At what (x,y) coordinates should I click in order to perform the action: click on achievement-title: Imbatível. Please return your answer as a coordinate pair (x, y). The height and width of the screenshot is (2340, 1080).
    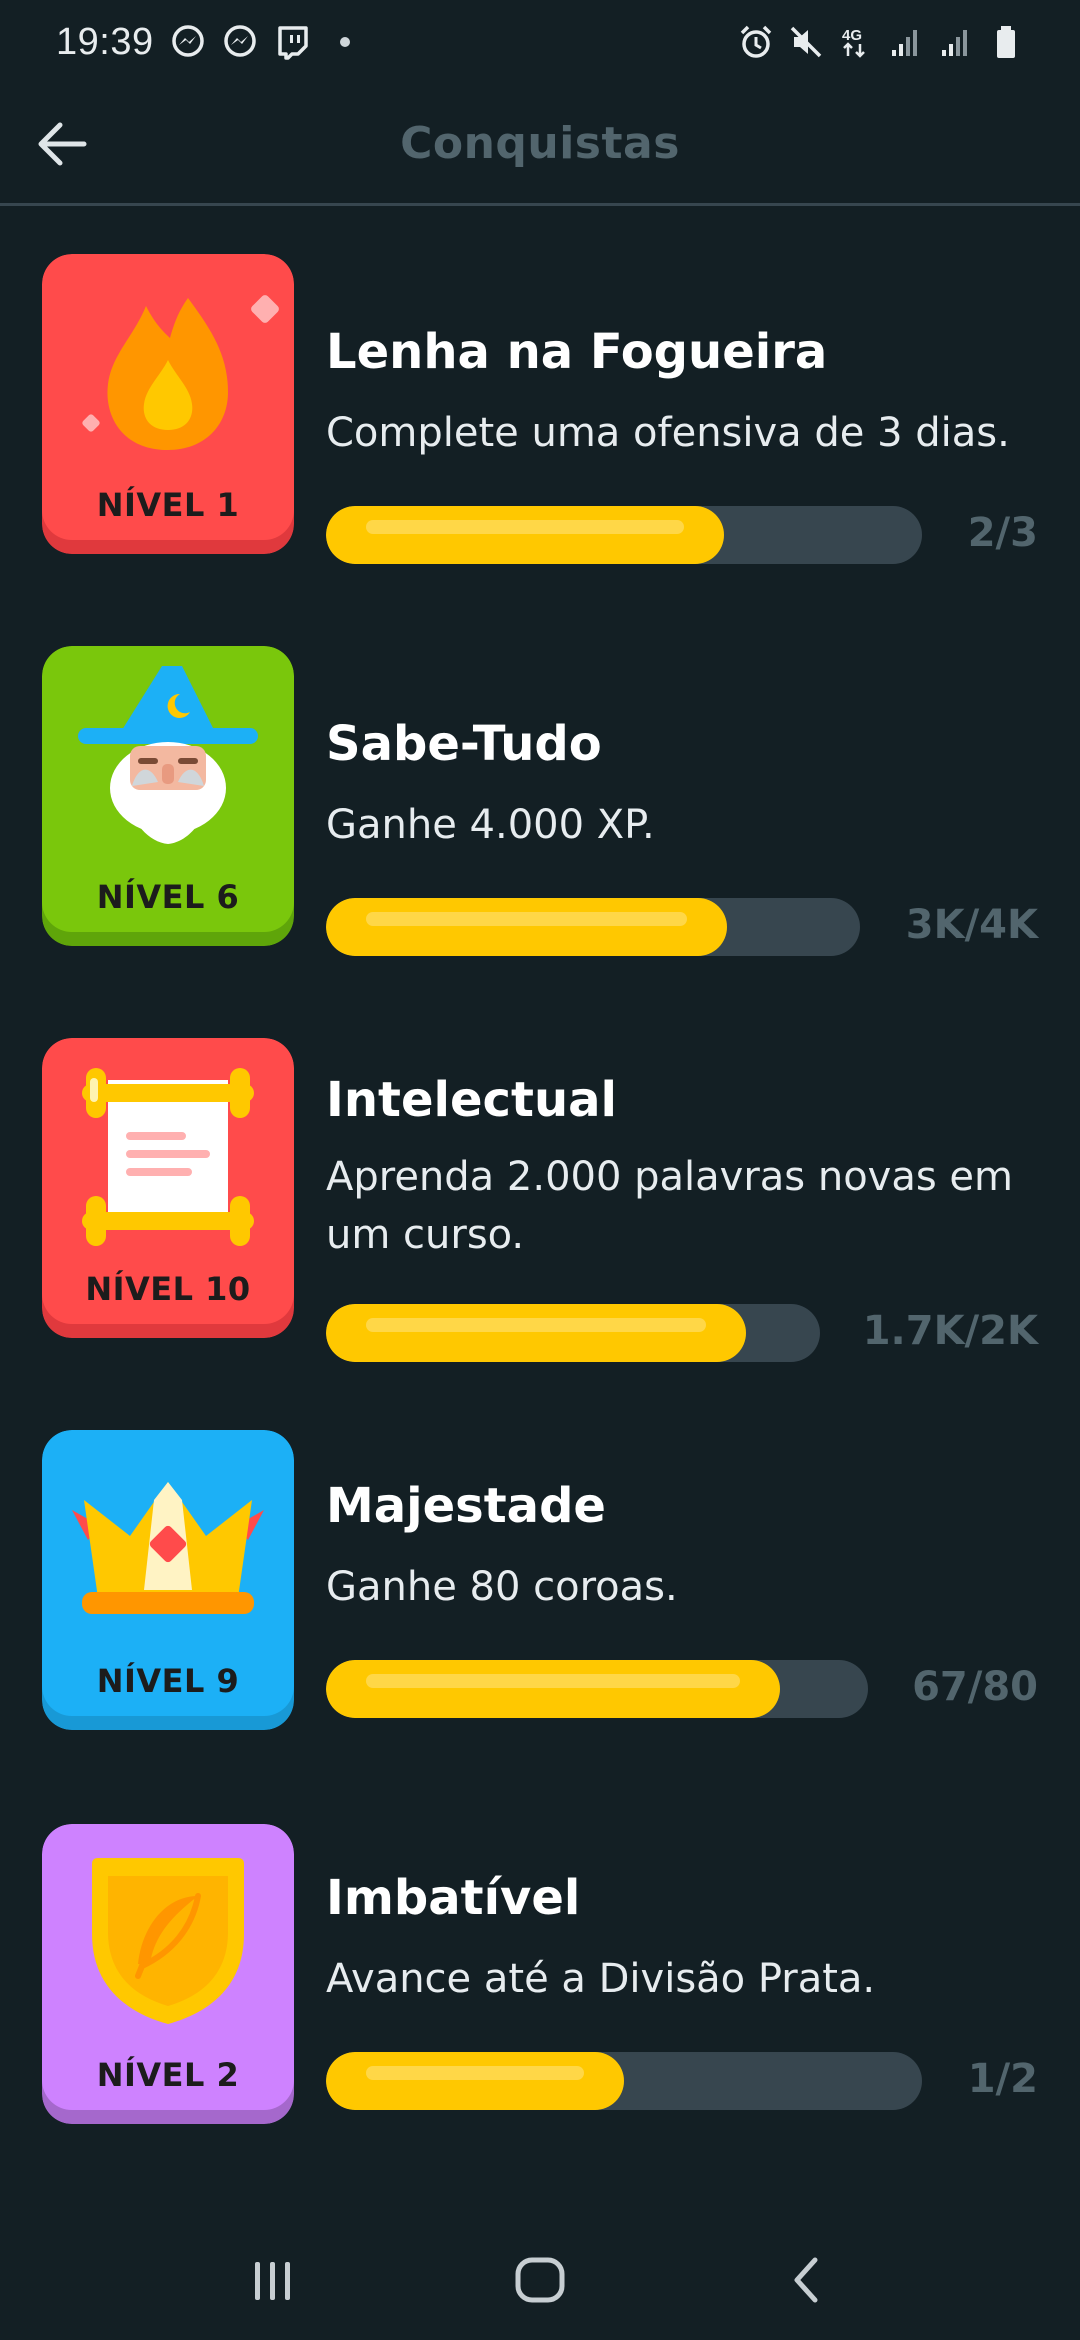
    Looking at the image, I should click on (453, 1898).